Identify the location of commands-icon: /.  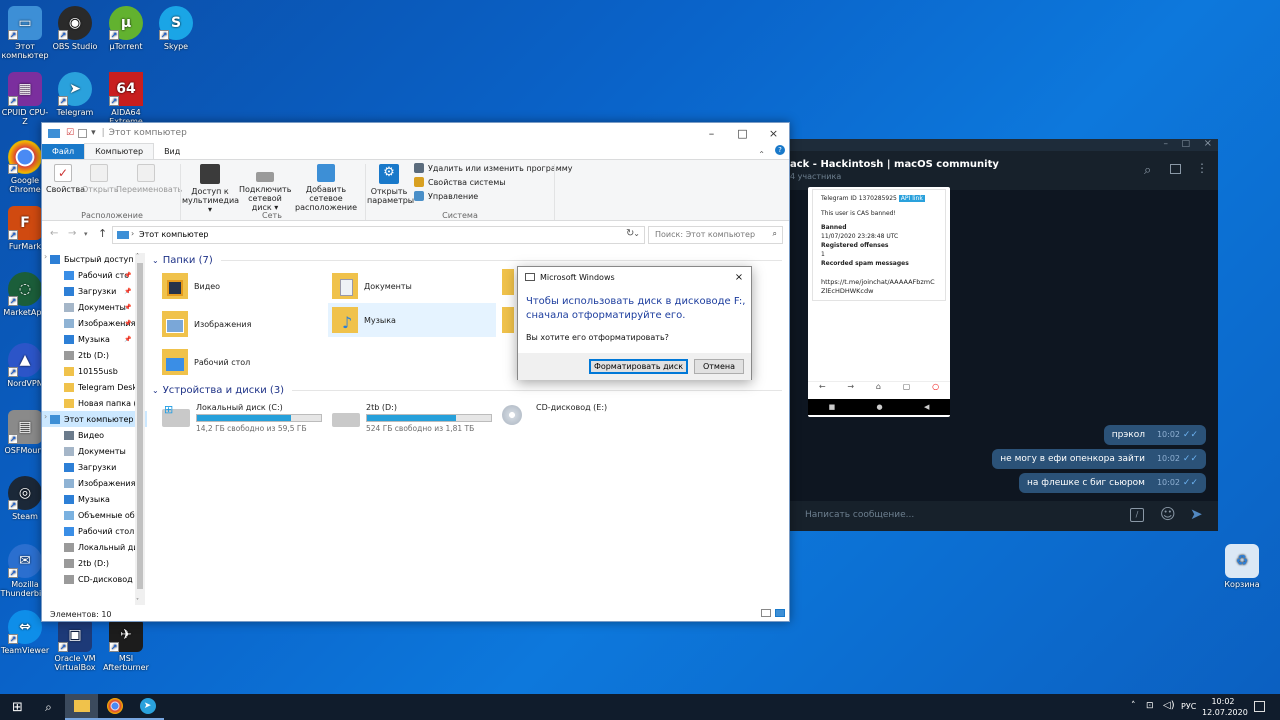
(1137, 515).